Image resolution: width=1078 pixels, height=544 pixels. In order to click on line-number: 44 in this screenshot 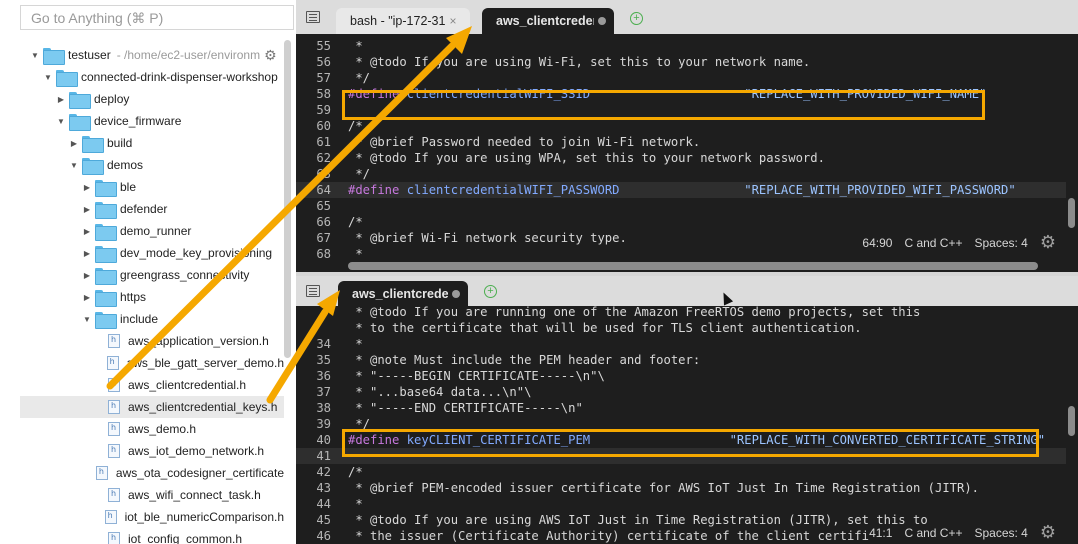, I will do `click(323, 504)`.